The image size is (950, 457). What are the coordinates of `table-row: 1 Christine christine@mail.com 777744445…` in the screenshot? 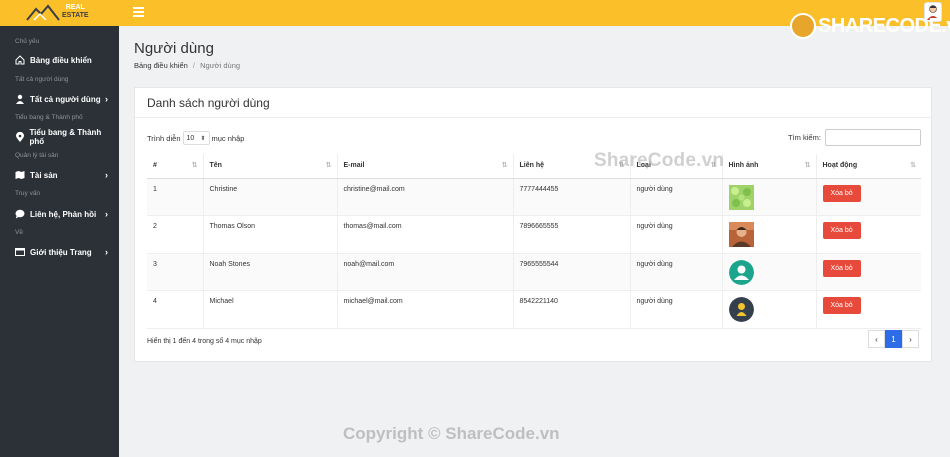 It's located at (534, 197).